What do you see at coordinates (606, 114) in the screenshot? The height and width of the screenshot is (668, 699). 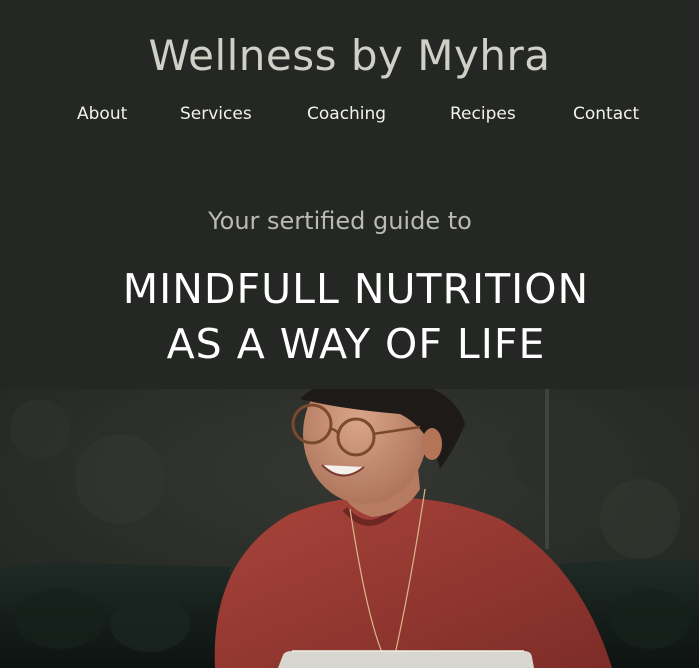 I see `nav-link-contact: Contact` at bounding box center [606, 114].